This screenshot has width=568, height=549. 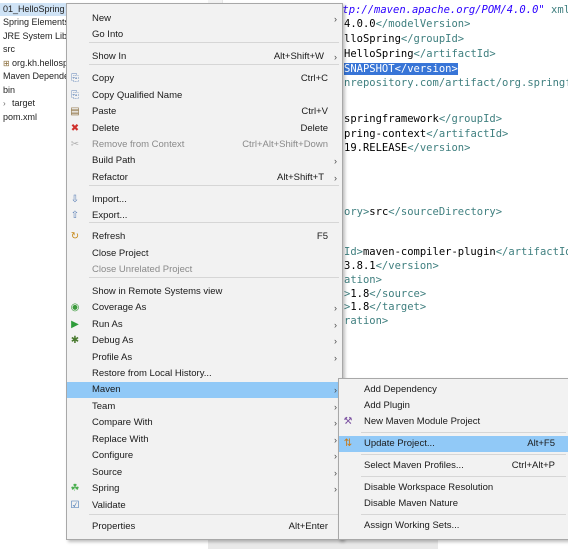 What do you see at coordinates (114, 526) in the screenshot?
I see `menu-item-label: Properties` at bounding box center [114, 526].